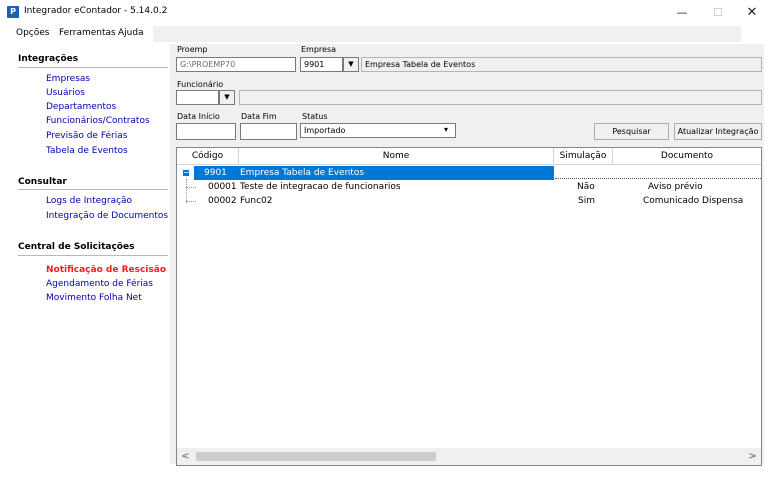 This screenshot has height=486, width=773. What do you see at coordinates (107, 216) in the screenshot?
I see `sidebar-item-integracao-documentos: Integração de Documentos` at bounding box center [107, 216].